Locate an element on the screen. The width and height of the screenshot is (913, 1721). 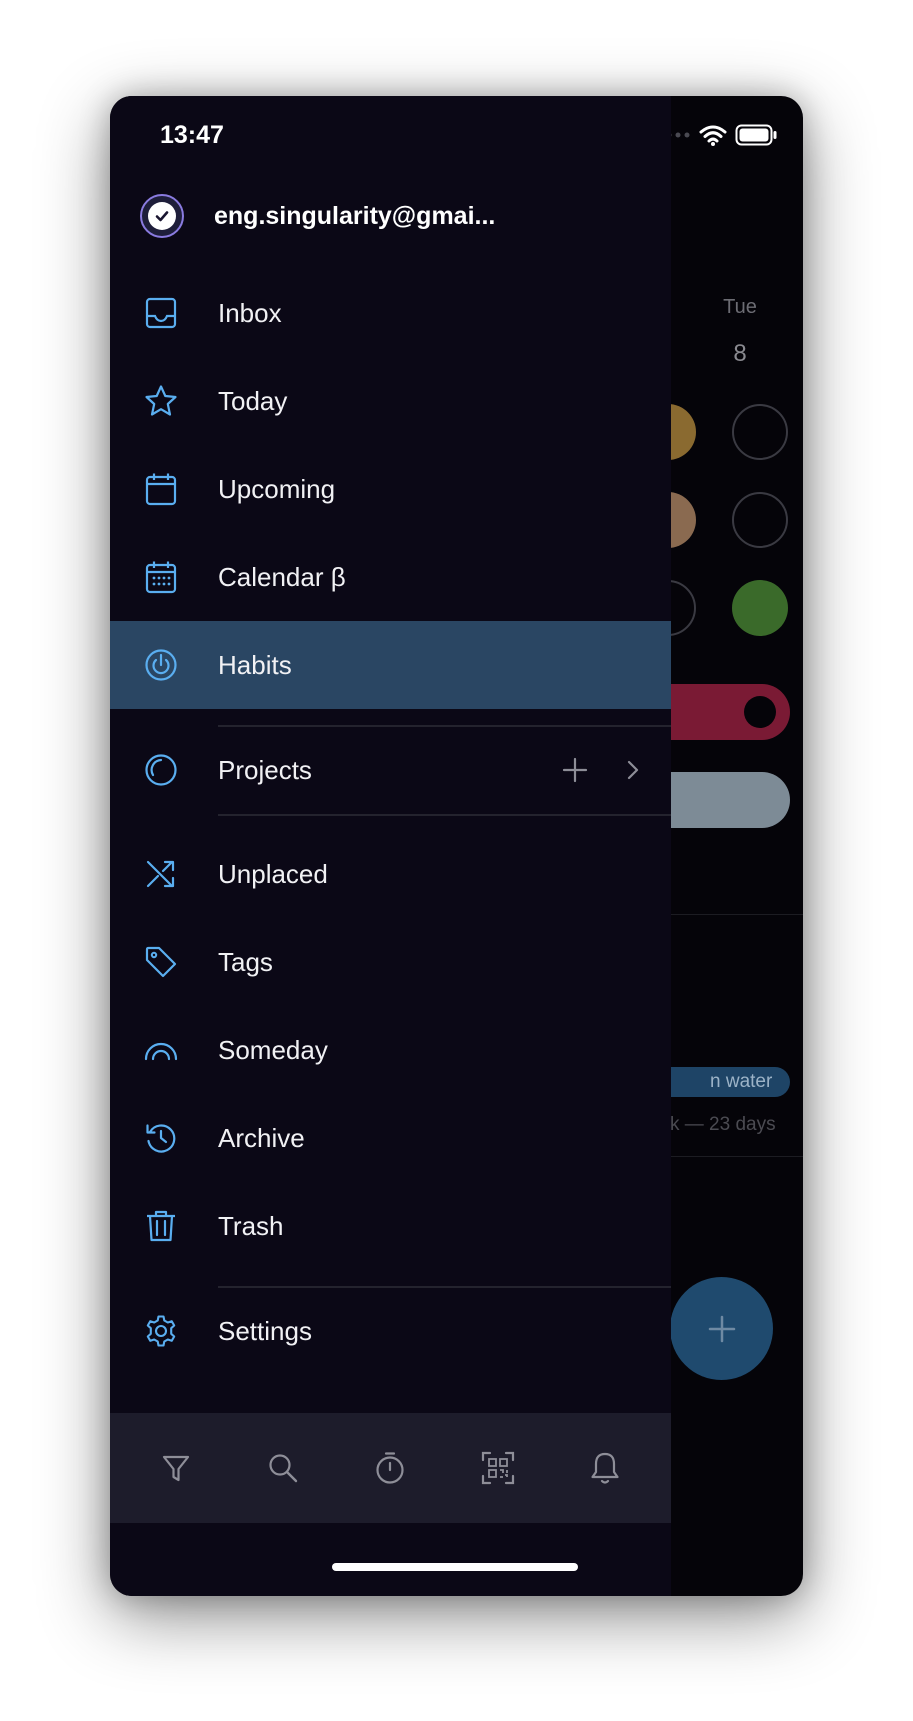
filter-button is located at coordinates (176, 1468).